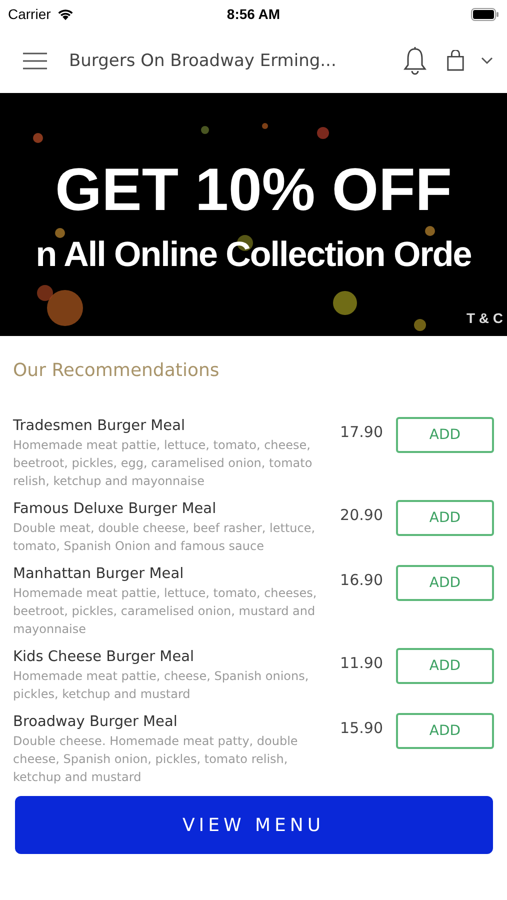  Describe the element at coordinates (415, 61) in the screenshot. I see `bell-icon` at that location.